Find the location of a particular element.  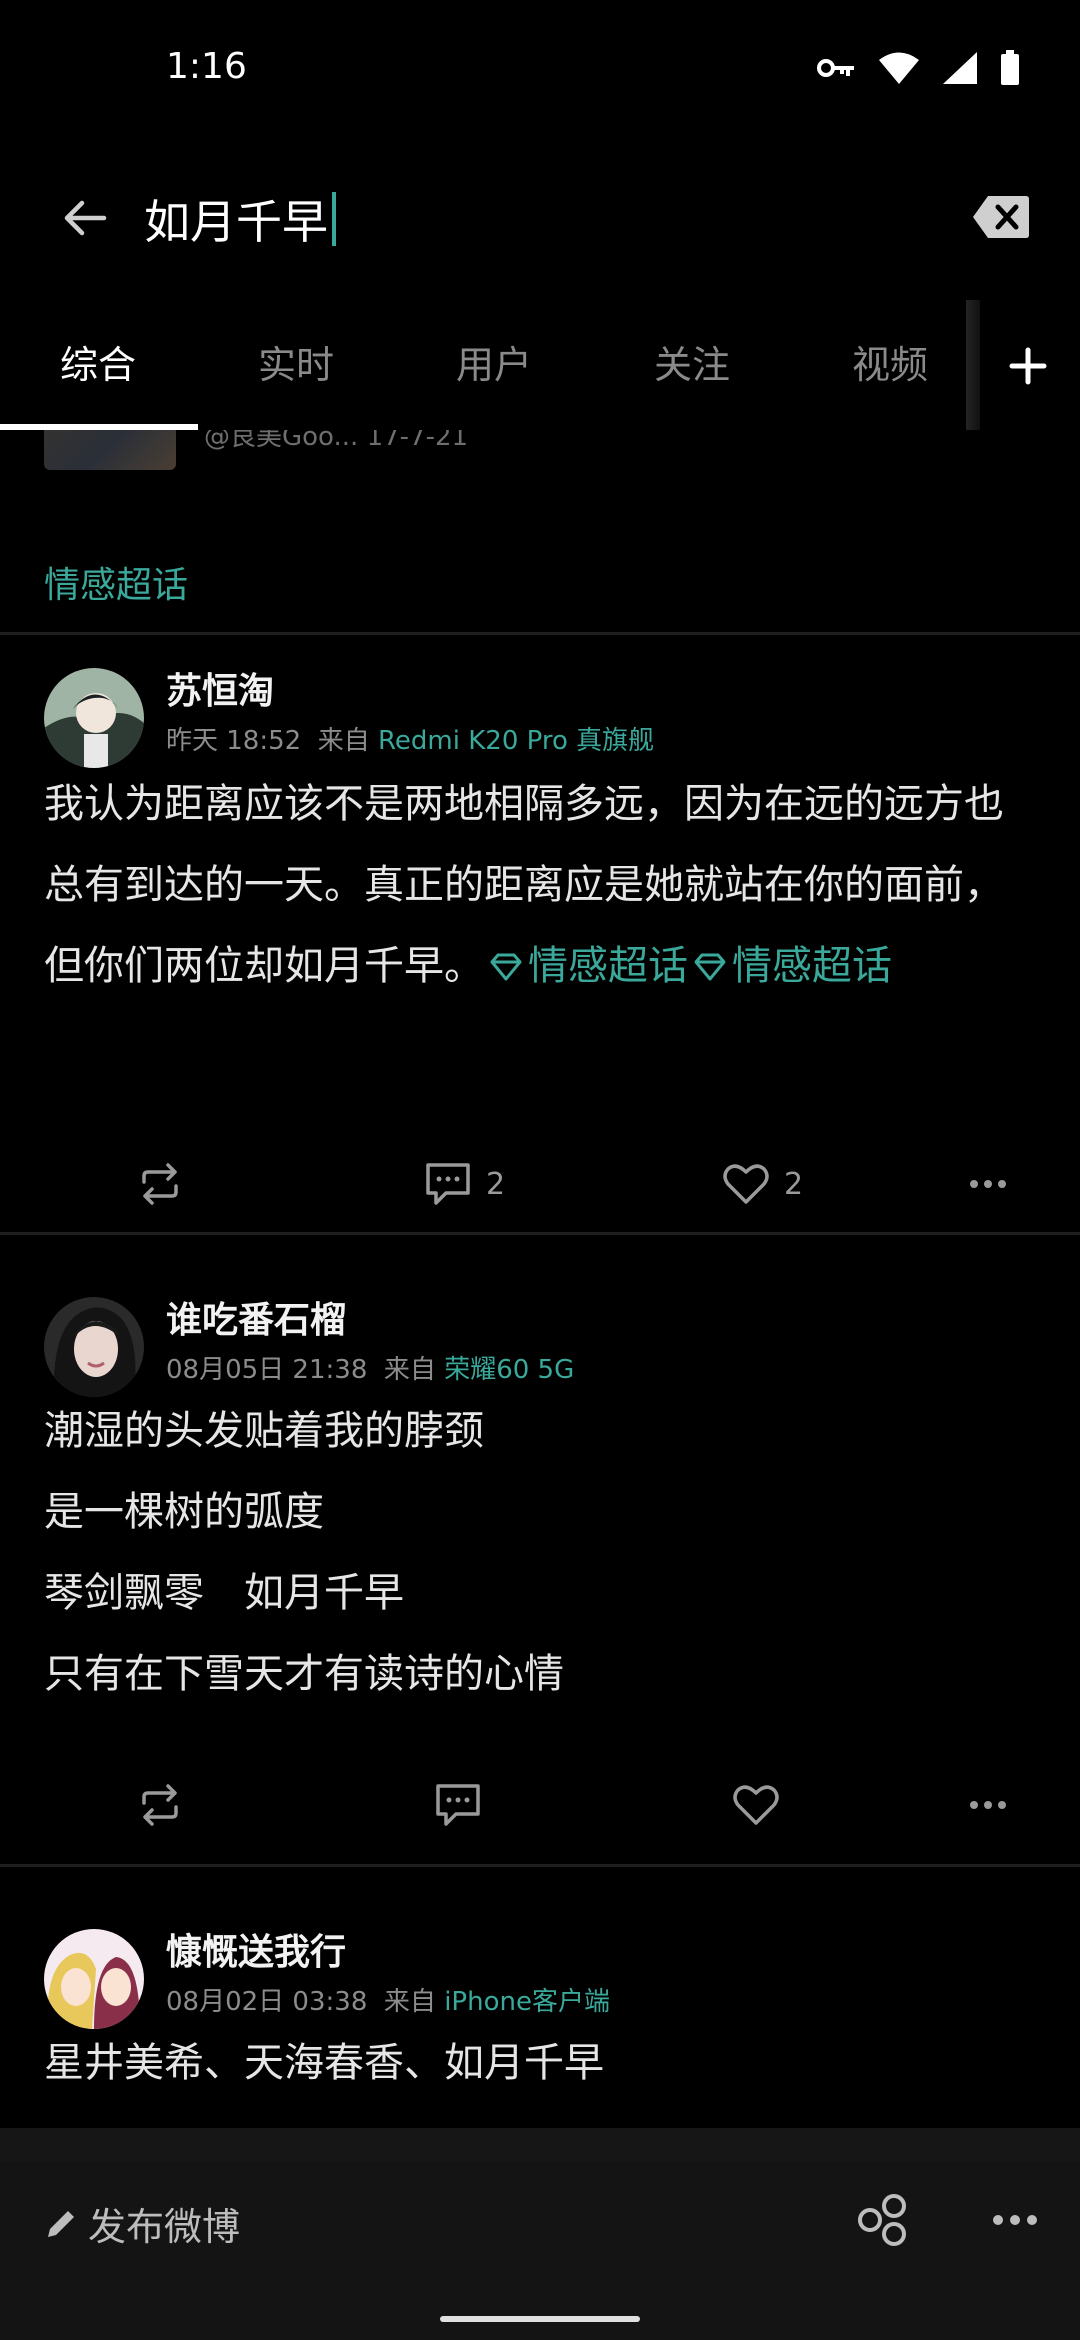

tab-bar: 综合 实时 用户 关注 视频 is located at coordinates (540, 365).